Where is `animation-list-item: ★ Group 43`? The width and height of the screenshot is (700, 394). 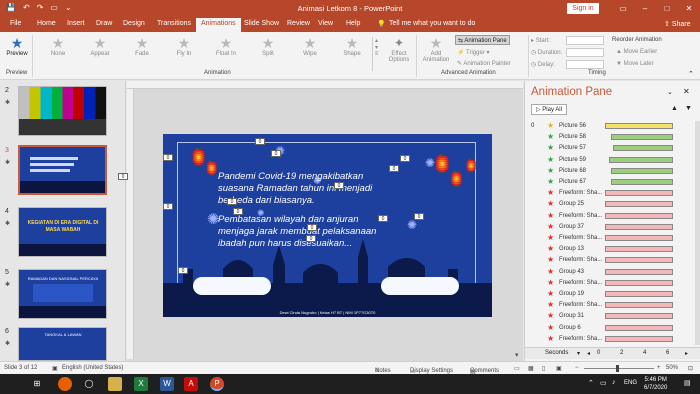
animation-list-item: ★ Group 43 is located at coordinates (611, 272).